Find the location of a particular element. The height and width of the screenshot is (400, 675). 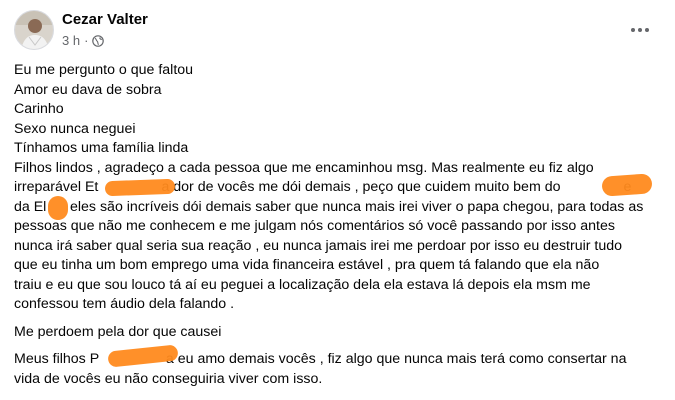

text-line: Eu me pergunto o que faltou is located at coordinates (104, 70).